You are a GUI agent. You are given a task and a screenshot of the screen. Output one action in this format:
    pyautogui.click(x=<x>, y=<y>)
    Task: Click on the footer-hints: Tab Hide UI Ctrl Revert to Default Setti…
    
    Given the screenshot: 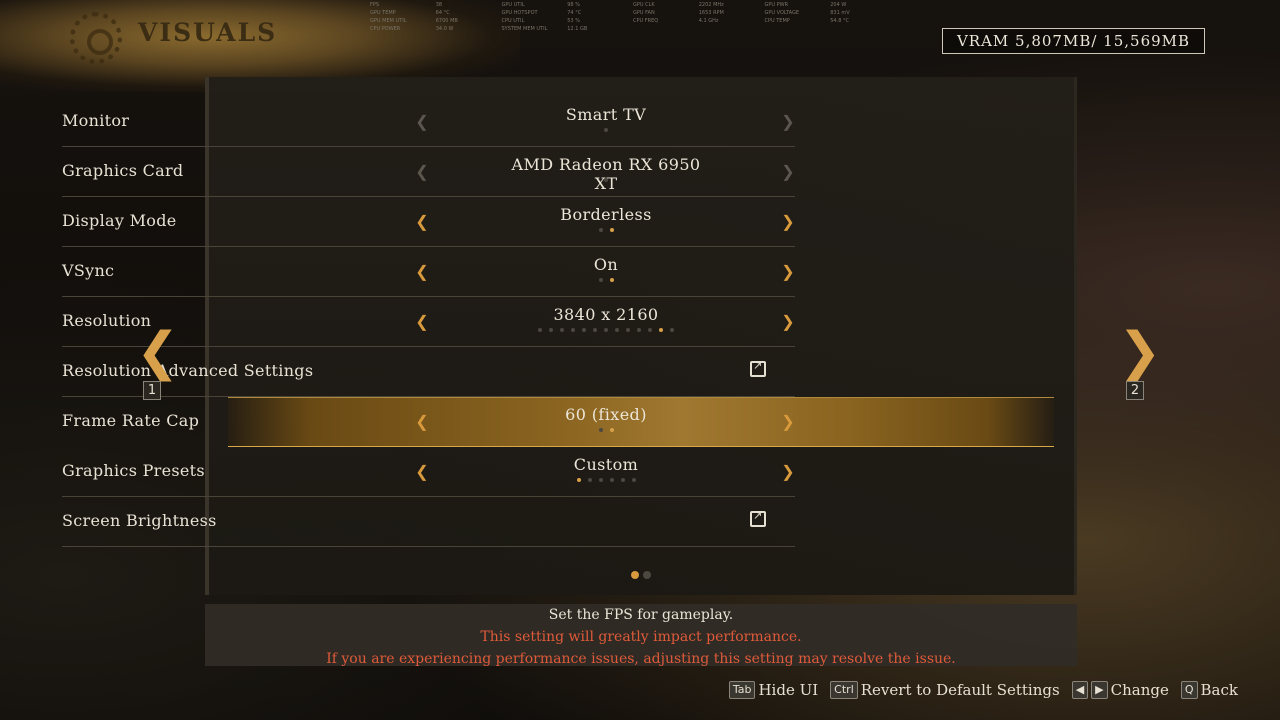 What is the action you would take?
    pyautogui.click(x=986, y=690)
    